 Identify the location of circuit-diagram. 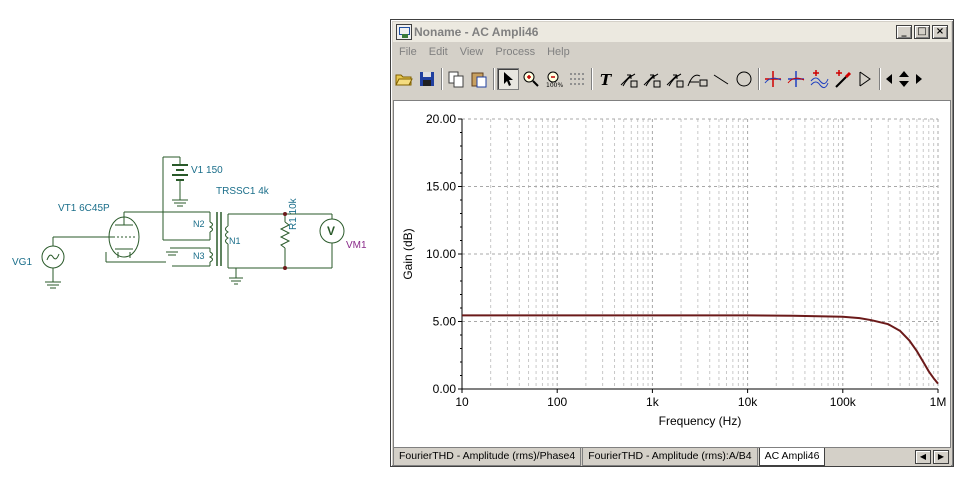
(193, 222).